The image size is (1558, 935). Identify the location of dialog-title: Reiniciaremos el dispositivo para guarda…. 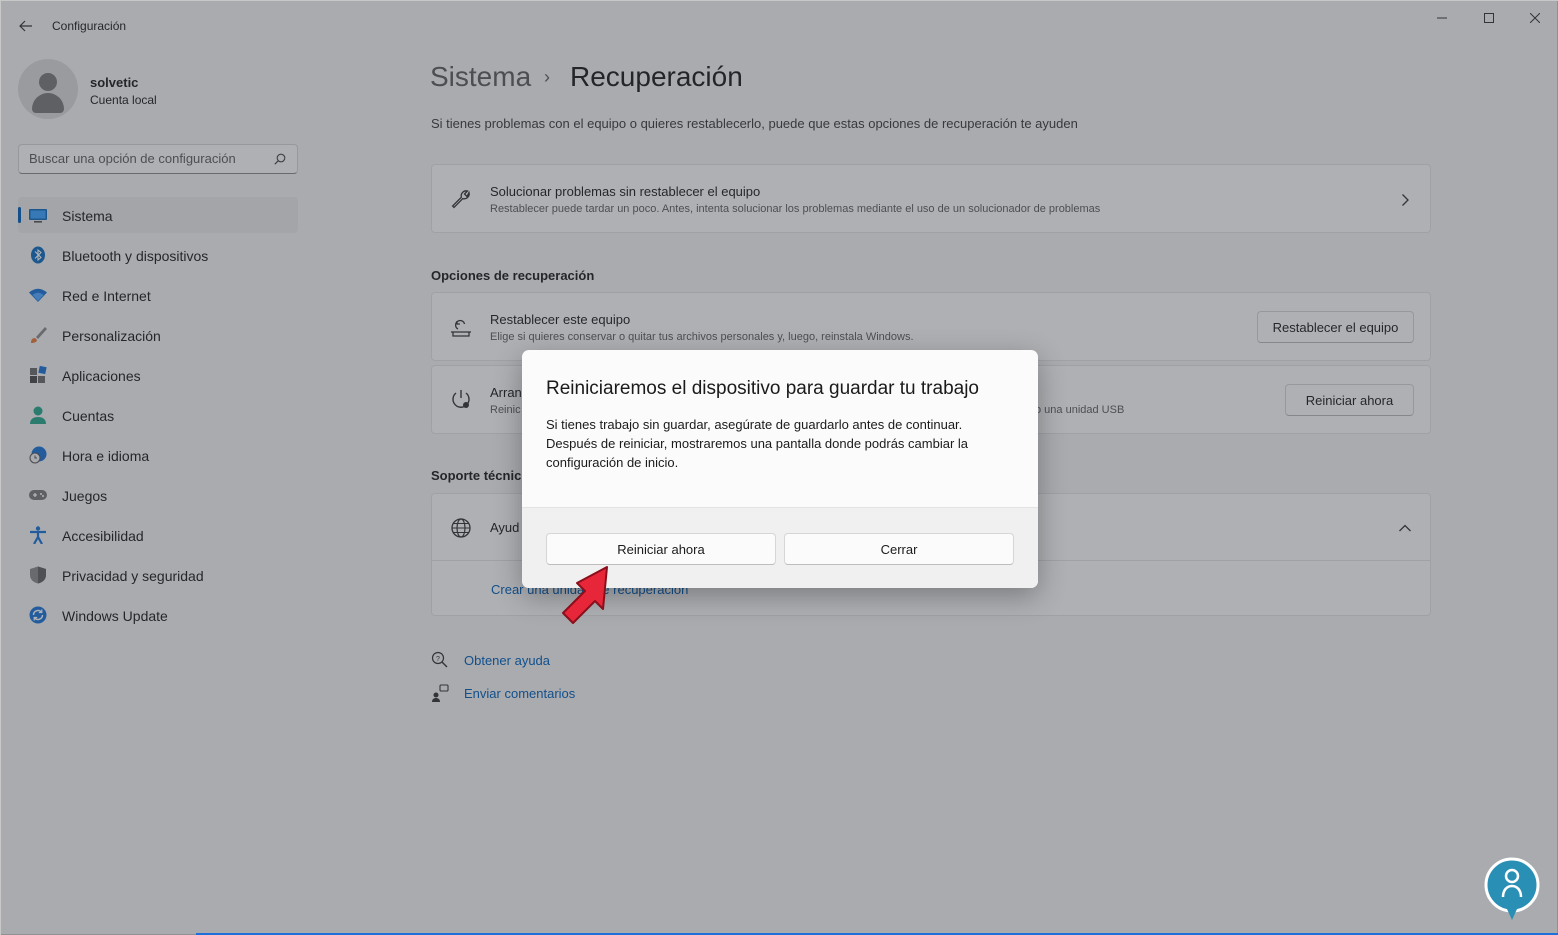
(763, 388).